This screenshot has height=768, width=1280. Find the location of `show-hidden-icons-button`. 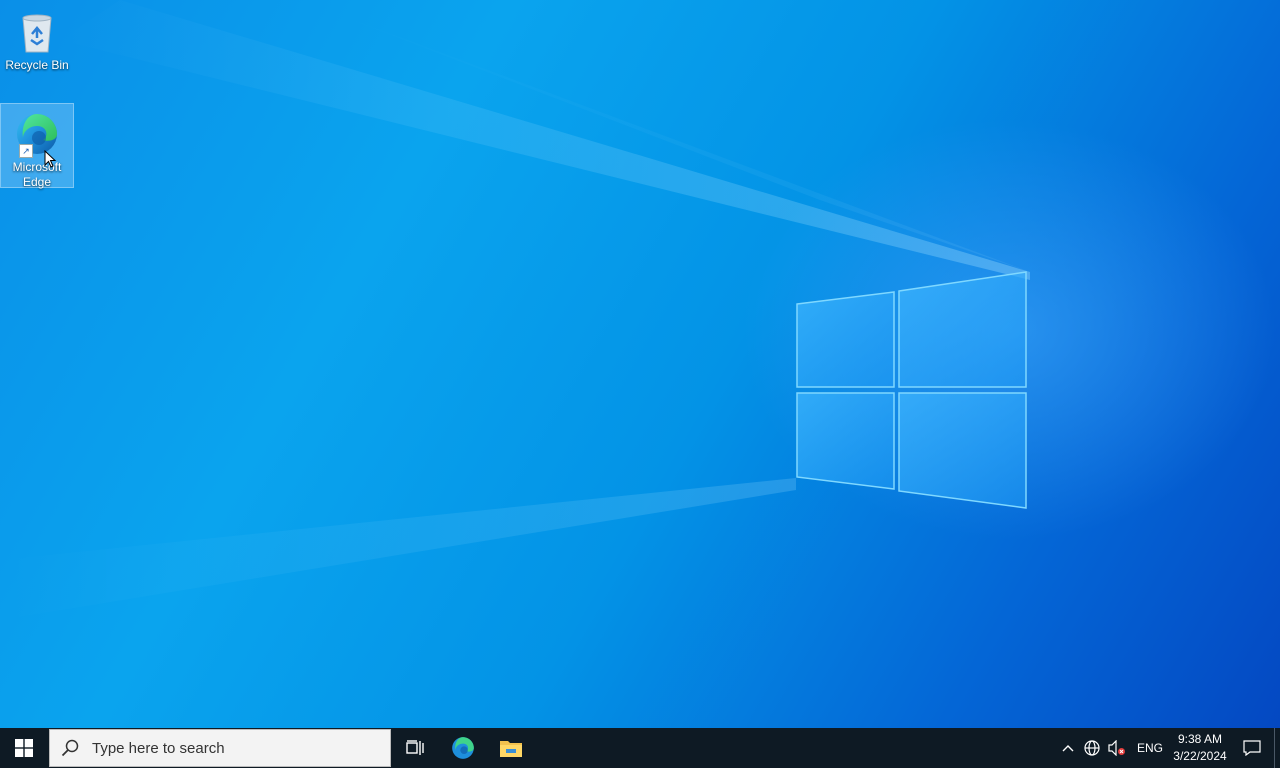

show-hidden-icons-button is located at coordinates (1068, 748).